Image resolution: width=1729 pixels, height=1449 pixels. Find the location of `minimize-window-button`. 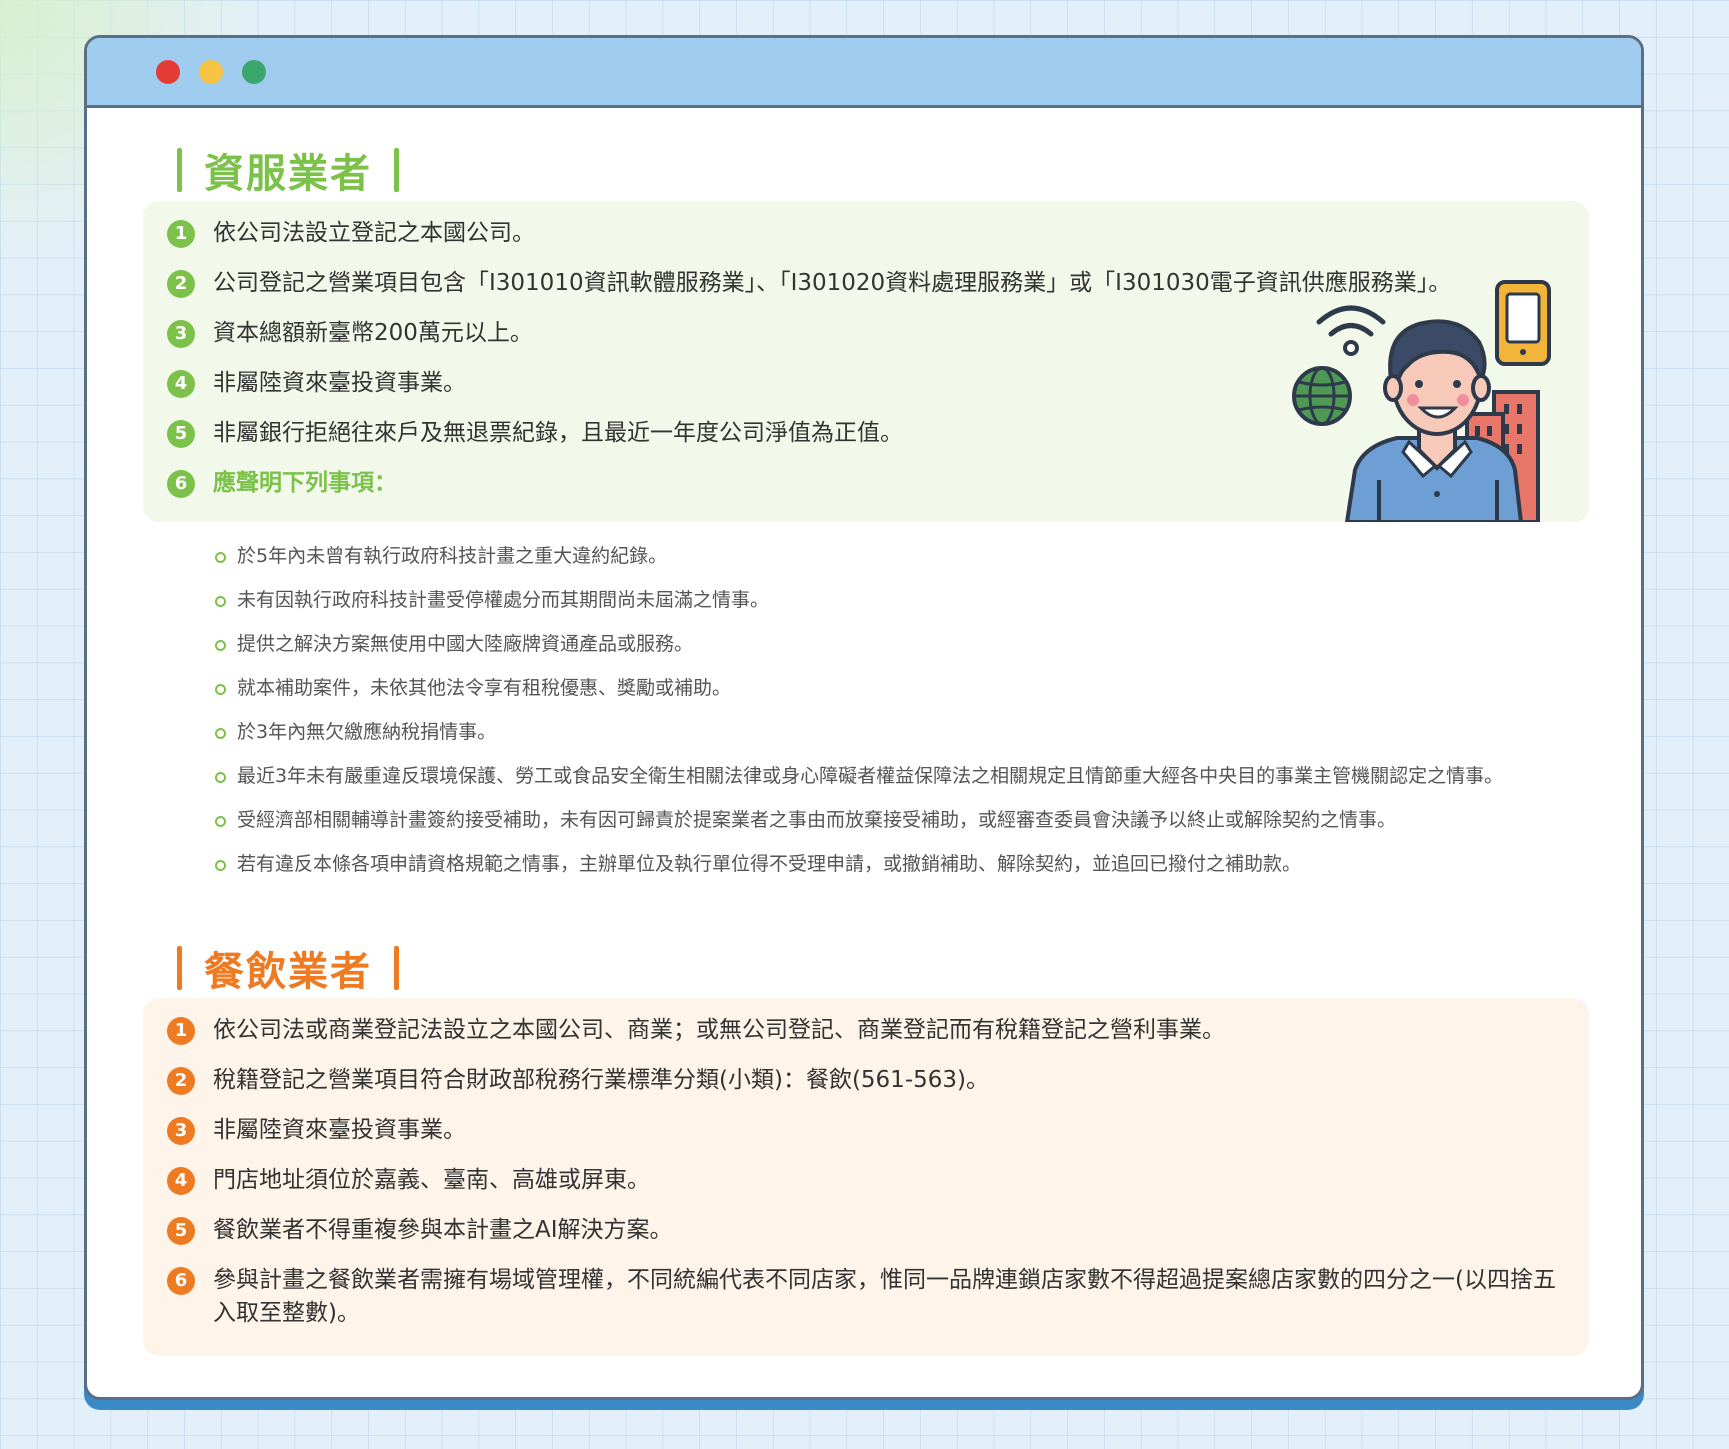

minimize-window-button is located at coordinates (211, 72).